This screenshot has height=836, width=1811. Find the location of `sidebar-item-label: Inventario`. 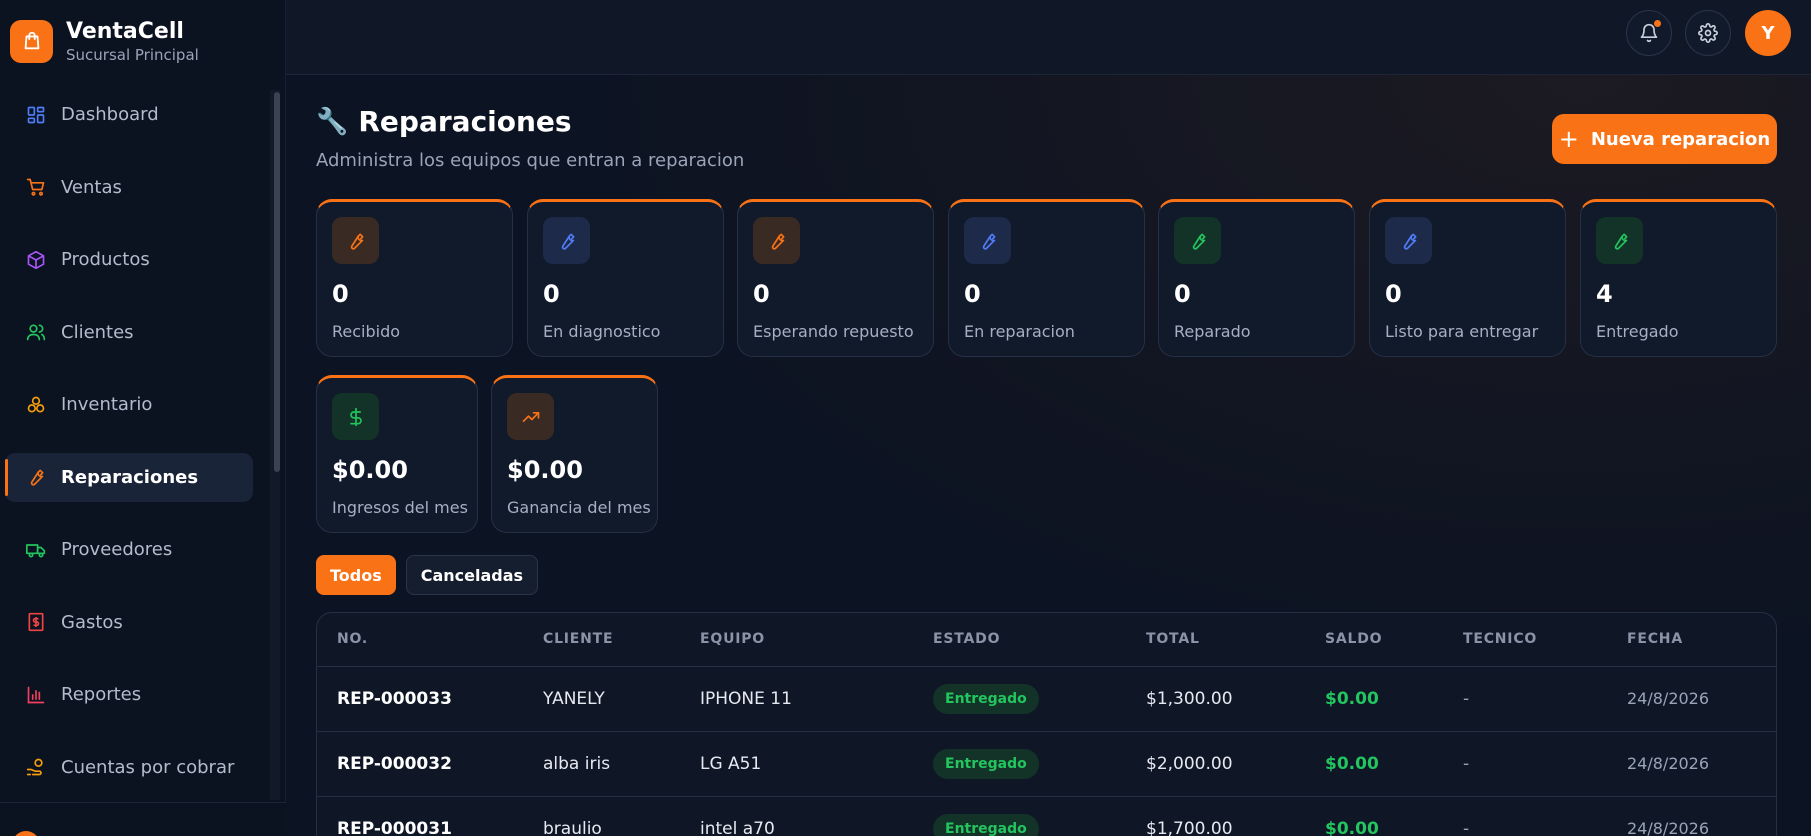

sidebar-item-label: Inventario is located at coordinates (107, 404).